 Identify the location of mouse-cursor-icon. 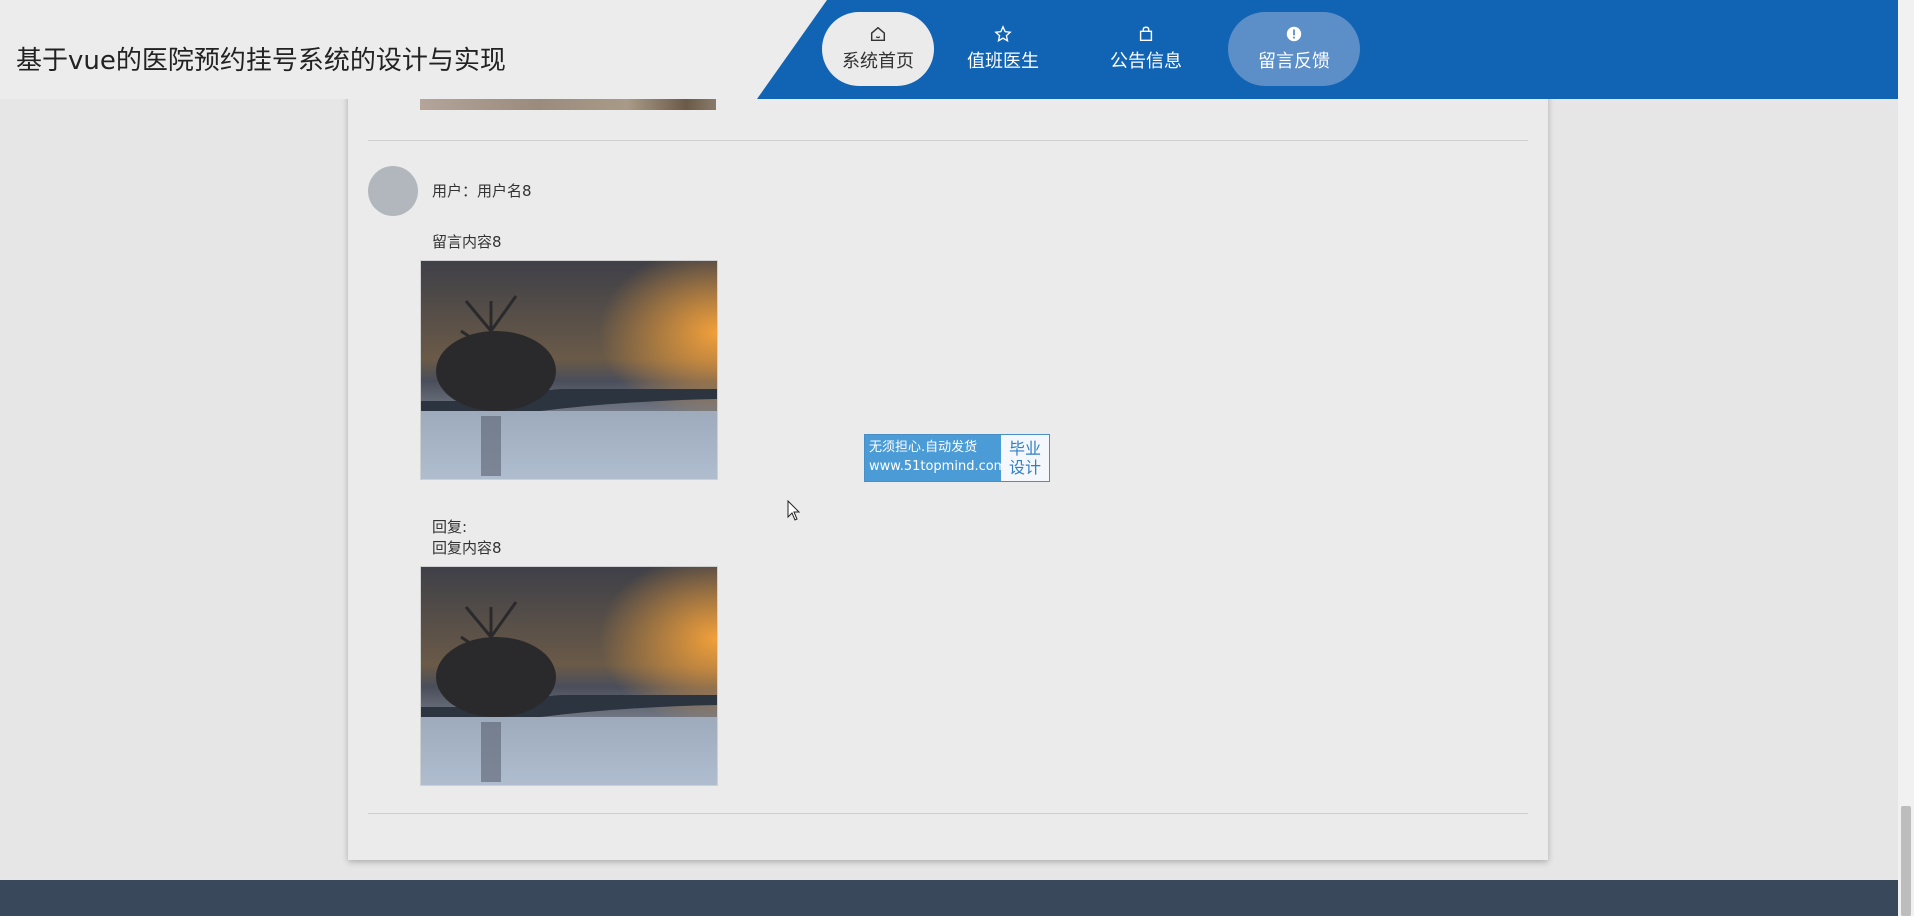
(794, 510).